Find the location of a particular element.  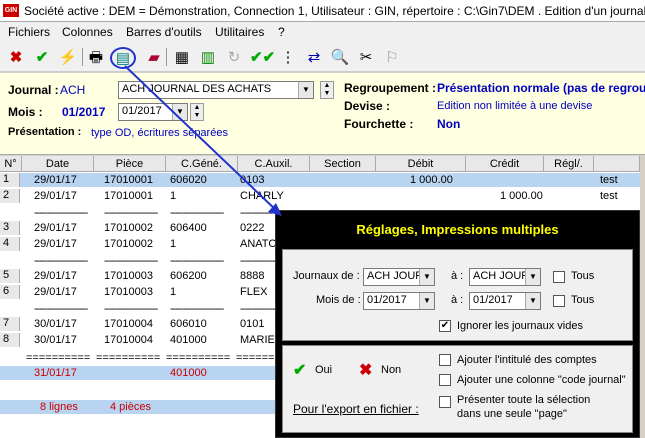

callout-arrow is located at coordinates (203, 140).